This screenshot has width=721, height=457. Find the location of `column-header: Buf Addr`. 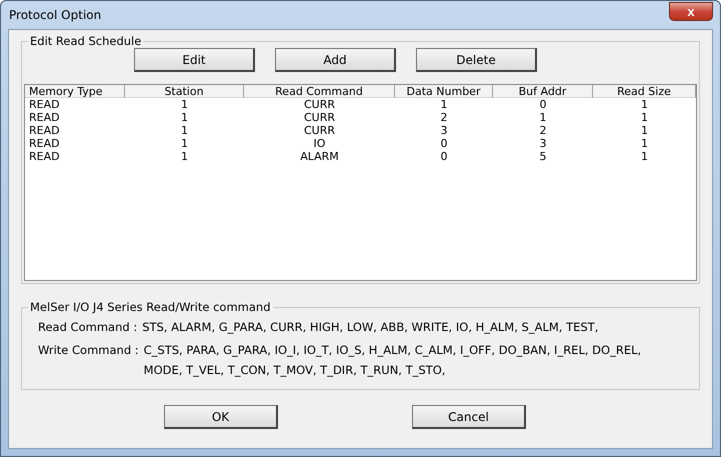

column-header: Buf Addr is located at coordinates (543, 91).